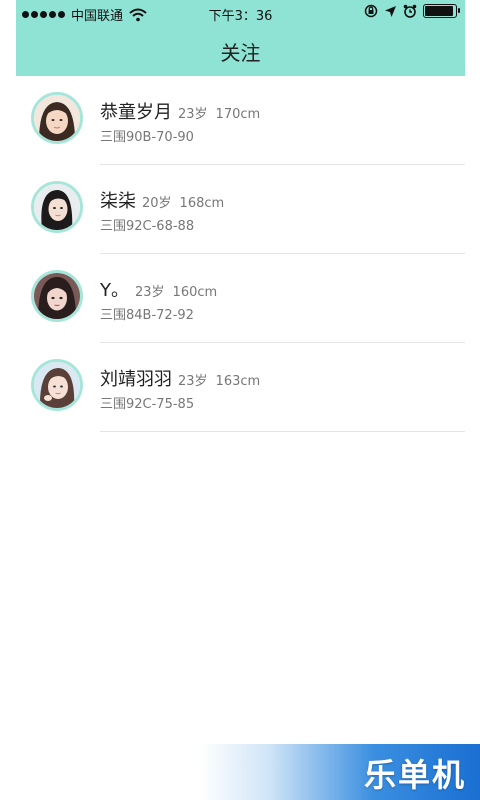 This screenshot has width=480, height=800. I want to click on status-right, so click(412, 11).